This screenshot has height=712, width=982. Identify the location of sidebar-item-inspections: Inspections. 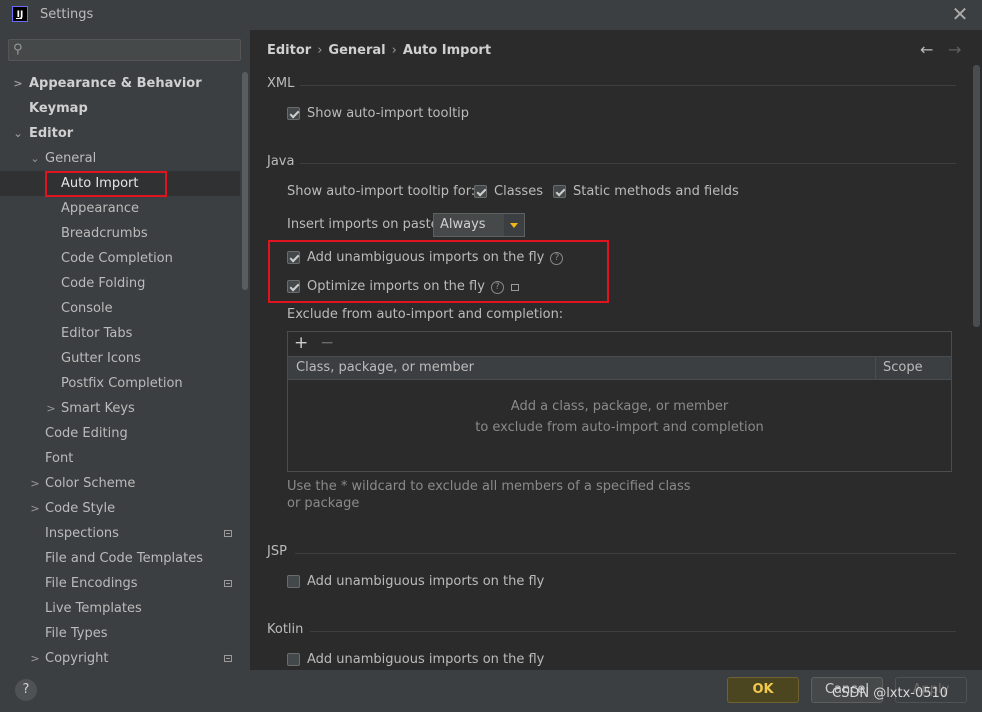
(120, 533).